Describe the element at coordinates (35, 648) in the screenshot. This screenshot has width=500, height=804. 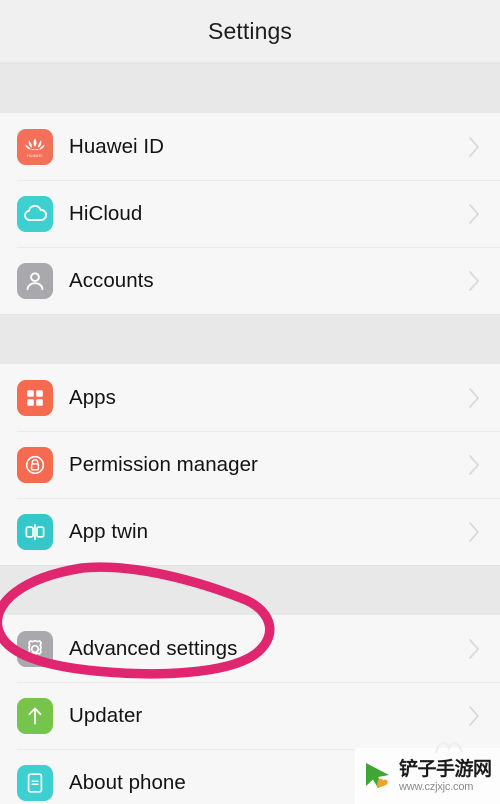
I see `gear-icon` at that location.